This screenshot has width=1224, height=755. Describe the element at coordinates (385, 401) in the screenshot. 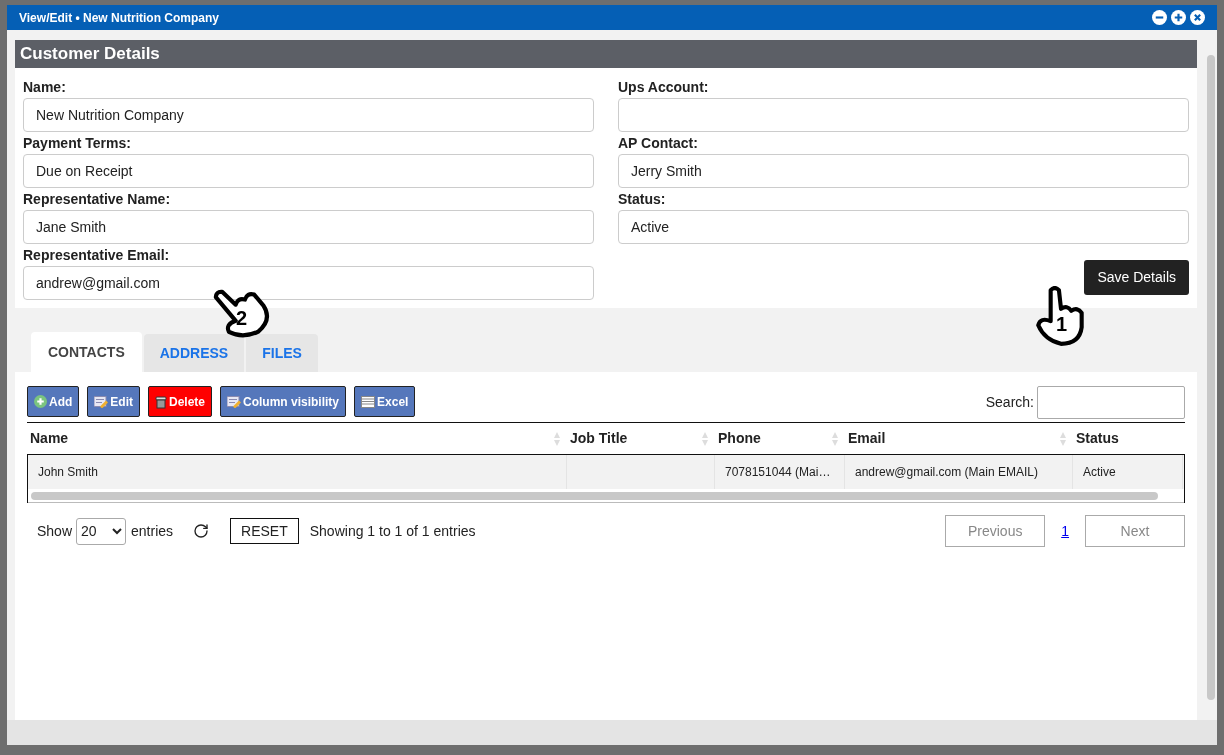

I see `toolbar-button: Excel` at that location.